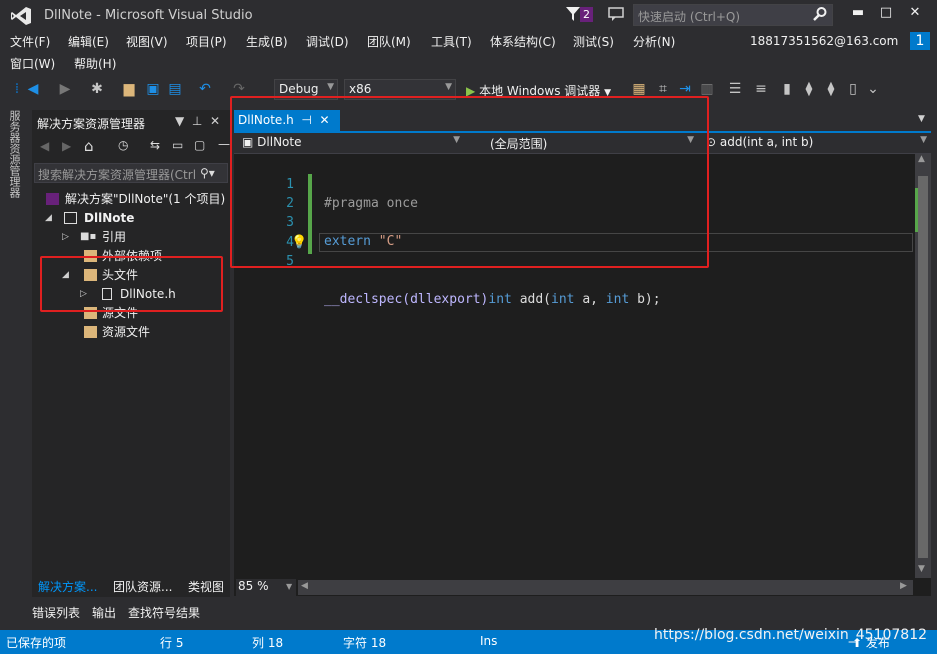 The height and width of the screenshot is (654, 937). What do you see at coordinates (65, 237) in the screenshot?
I see `collapsed-arrow-icon: ▷` at bounding box center [65, 237].